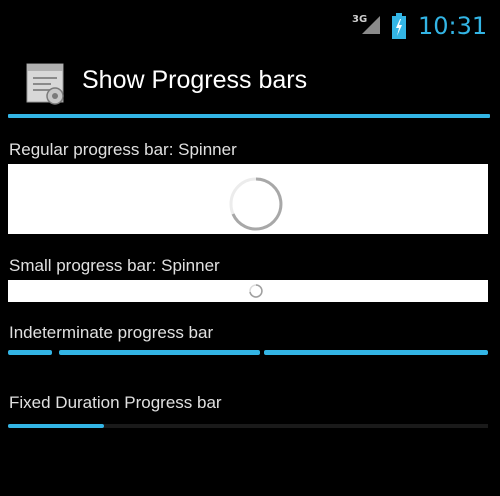  I want to click on page-title: Show Progress bars, so click(195, 80).